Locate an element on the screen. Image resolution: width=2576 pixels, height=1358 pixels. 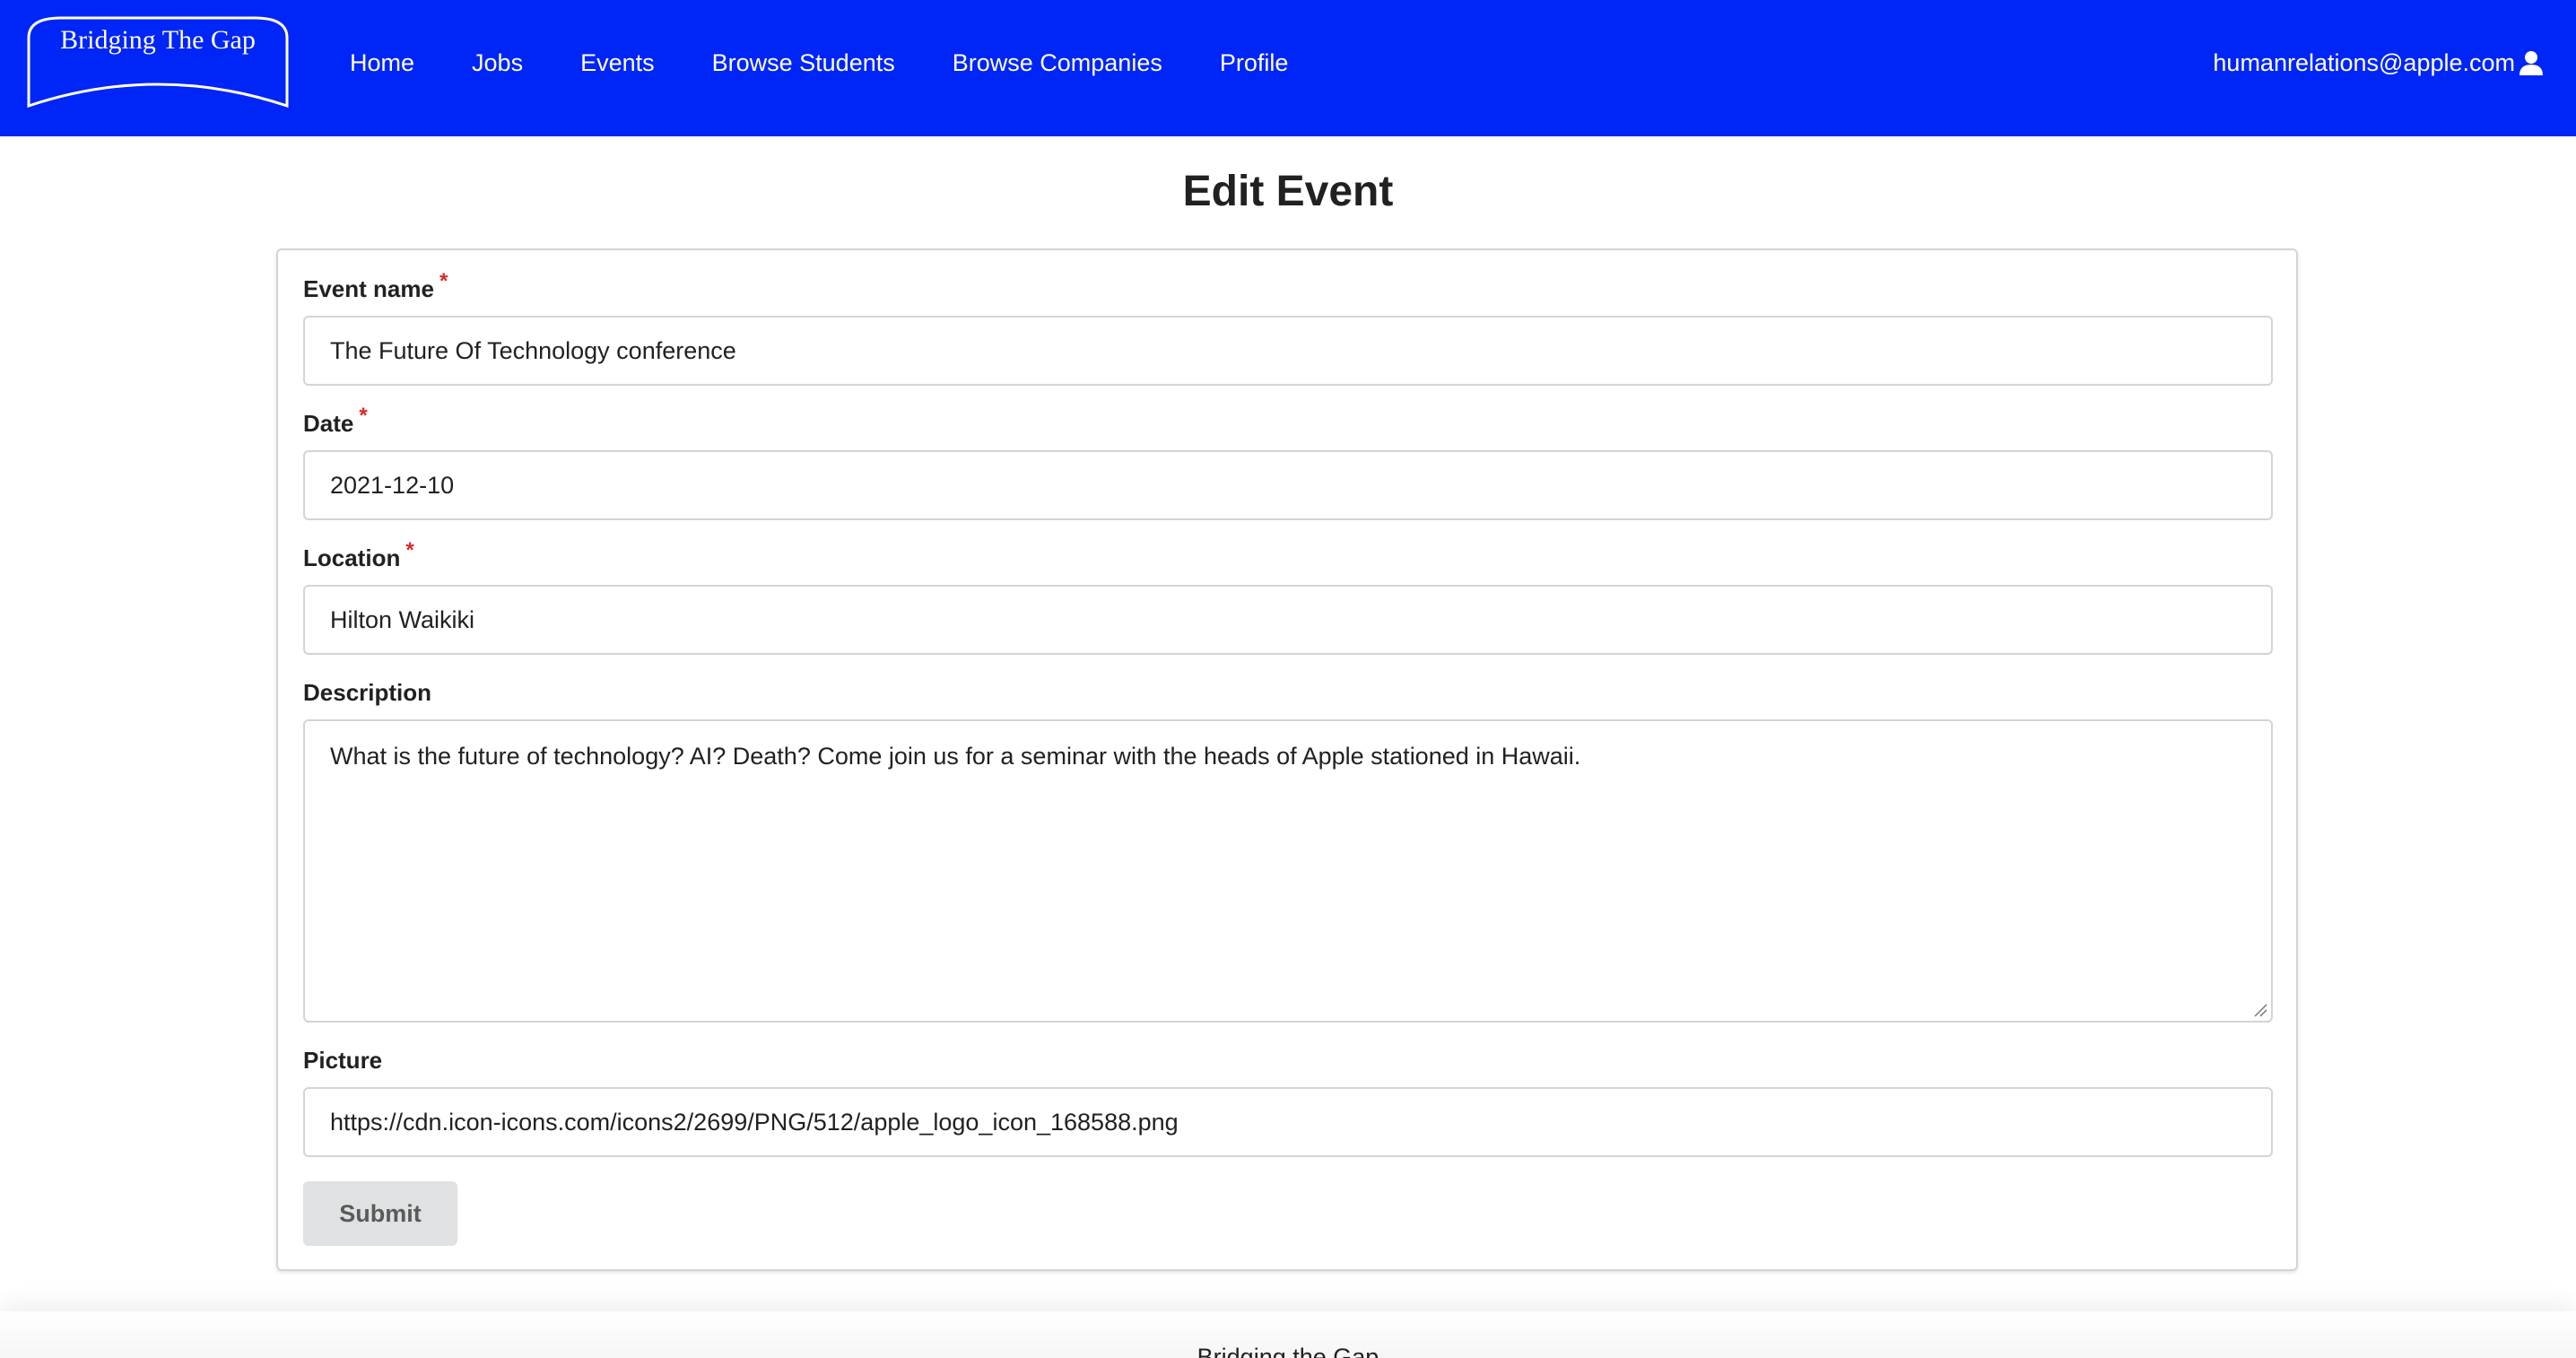
description-label-text: Description is located at coordinates (367, 692).